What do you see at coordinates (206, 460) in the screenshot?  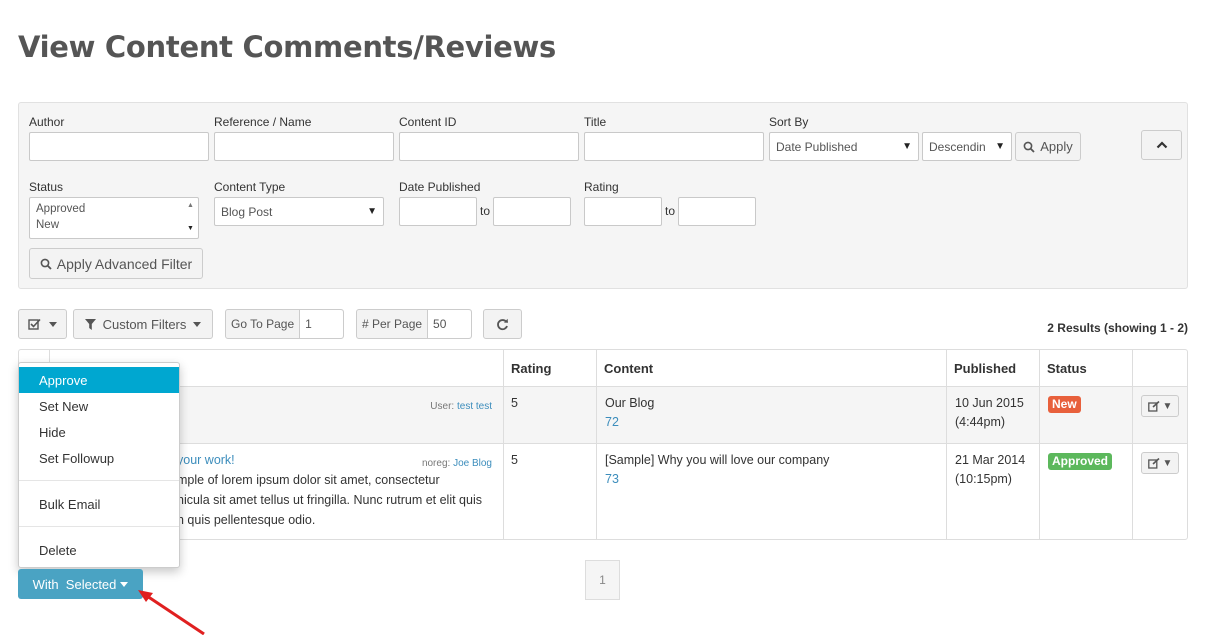 I see `comment-title-link: your work!` at bounding box center [206, 460].